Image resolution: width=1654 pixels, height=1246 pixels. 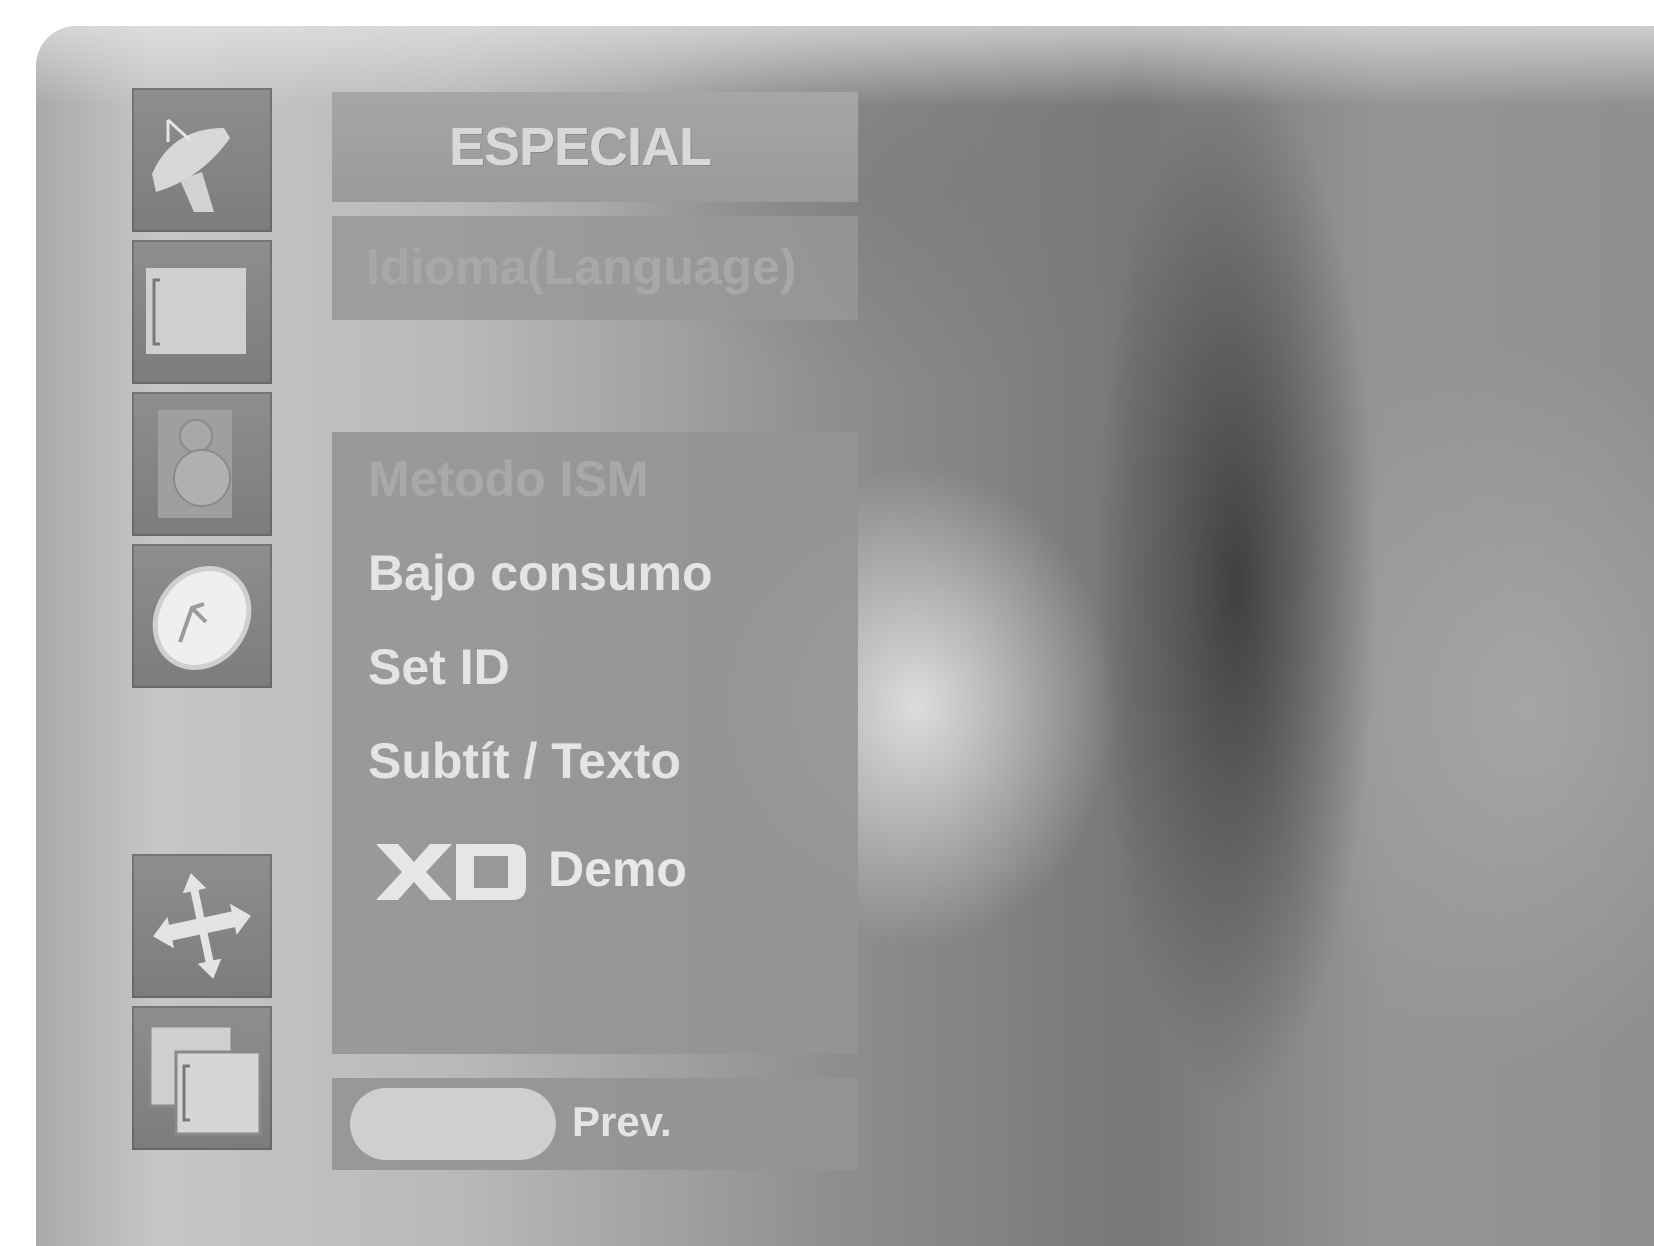 I want to click on satellite-dish-icon, so click(x=191, y=165).